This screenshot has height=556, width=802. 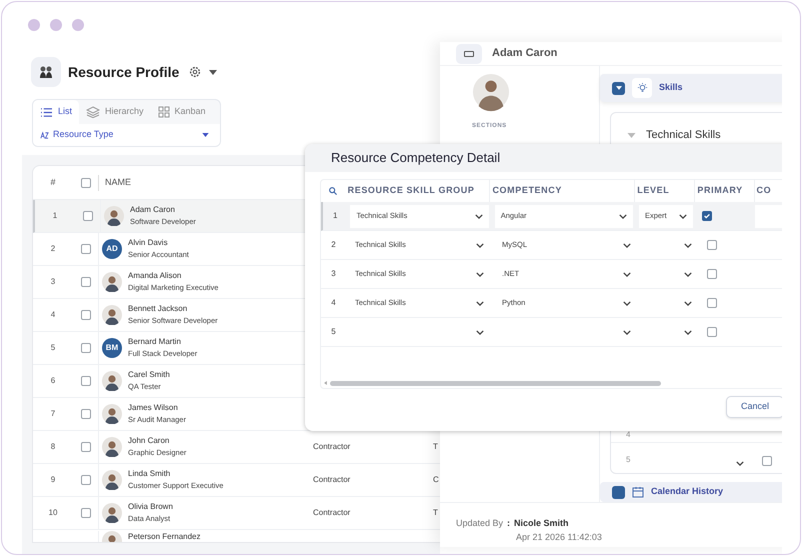 I want to click on section-title: Skills, so click(x=671, y=87).